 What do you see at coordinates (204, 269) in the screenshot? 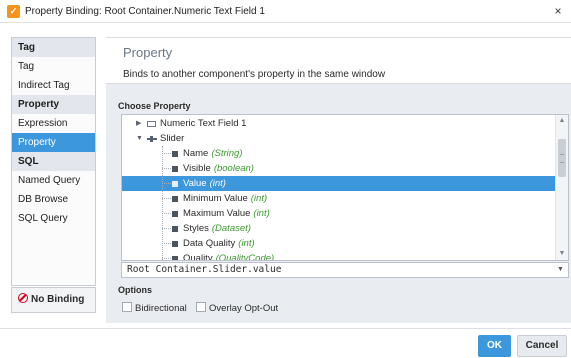
I see `property-path-value: Root Container.Slider.value` at bounding box center [204, 269].